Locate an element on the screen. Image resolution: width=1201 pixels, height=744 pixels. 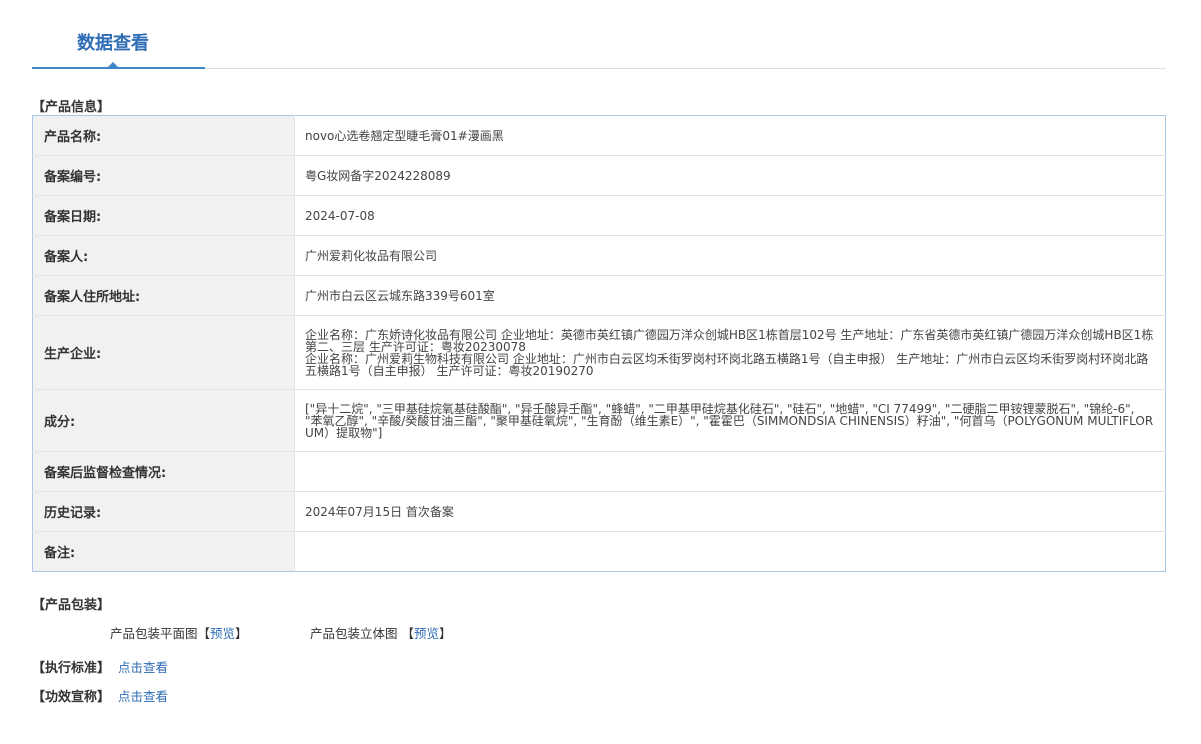
remarks-value is located at coordinates (730, 551).